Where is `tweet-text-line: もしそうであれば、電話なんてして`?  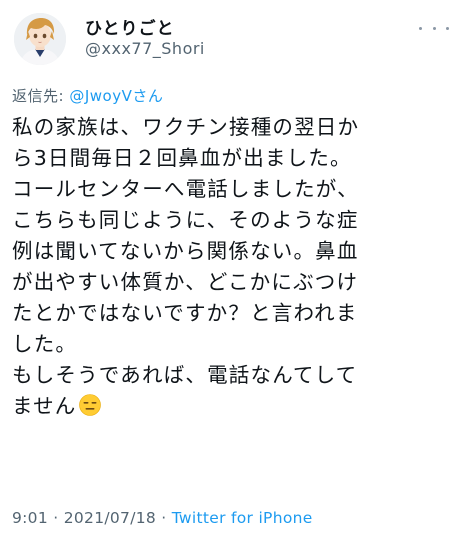 tweet-text-line: もしそうであれば、電話なんてして is located at coordinates (185, 375).